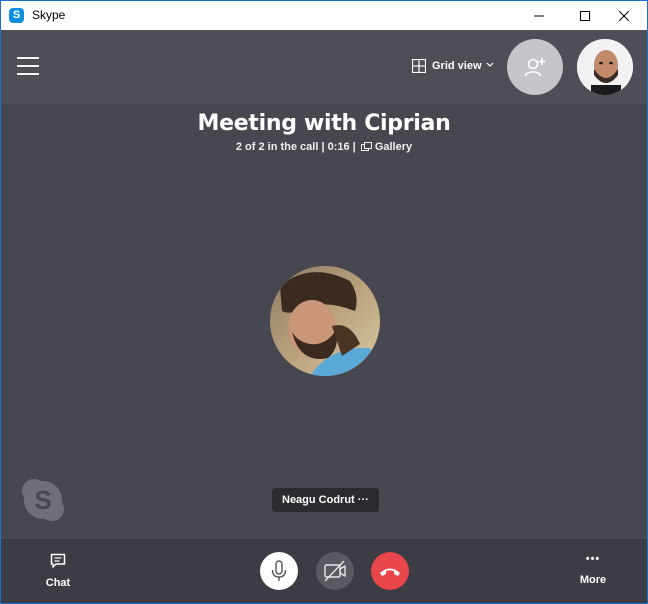 This screenshot has width=648, height=604. I want to click on add-people-button, so click(535, 67).